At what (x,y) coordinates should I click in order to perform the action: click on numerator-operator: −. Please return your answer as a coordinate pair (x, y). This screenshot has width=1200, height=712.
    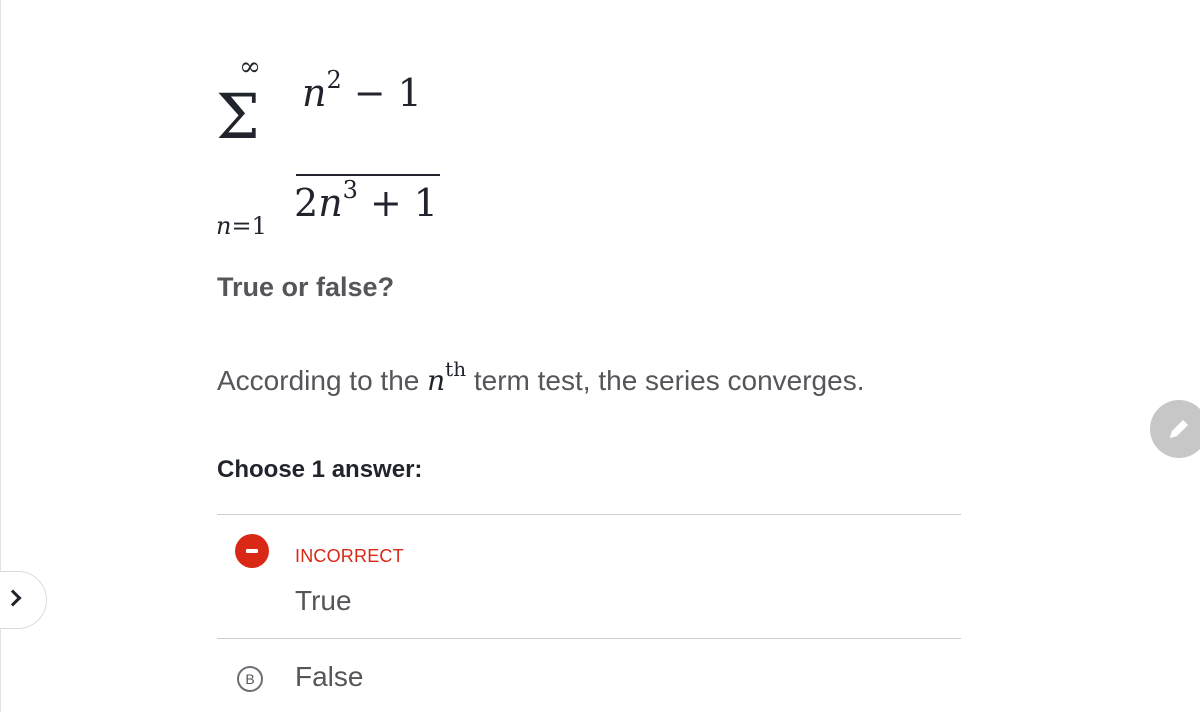
    Looking at the image, I should click on (369, 93).